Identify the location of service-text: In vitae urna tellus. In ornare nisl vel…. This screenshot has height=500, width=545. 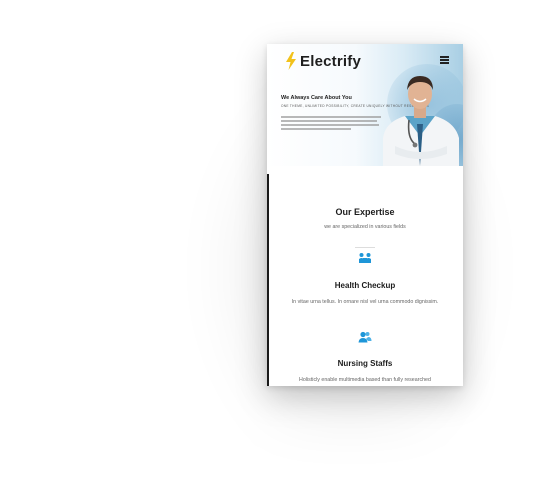
(365, 302).